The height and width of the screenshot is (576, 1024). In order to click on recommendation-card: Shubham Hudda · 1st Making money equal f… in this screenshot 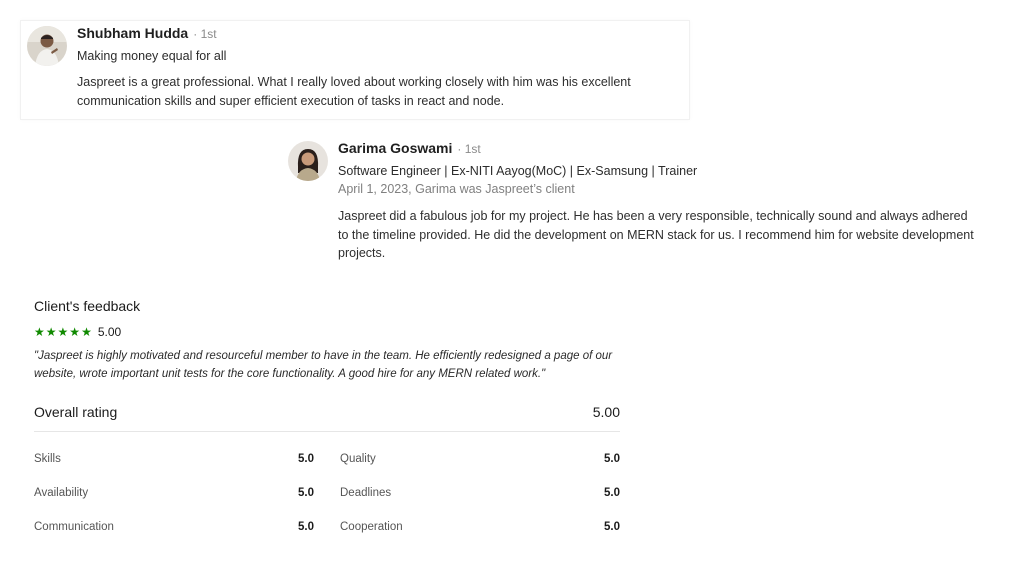, I will do `click(355, 70)`.